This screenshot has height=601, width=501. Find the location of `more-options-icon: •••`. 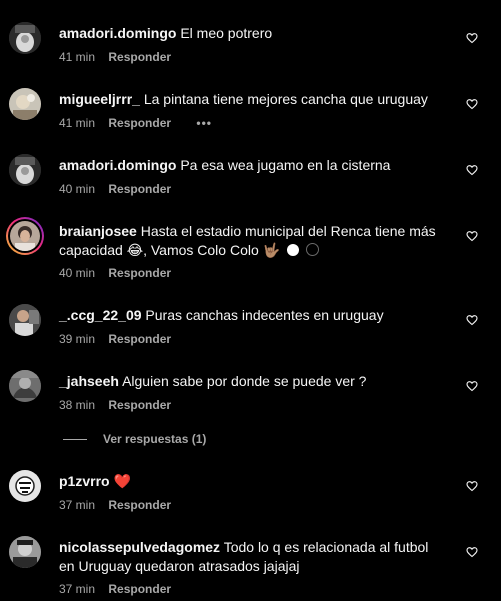

more-options-icon: ••• is located at coordinates (204, 123).